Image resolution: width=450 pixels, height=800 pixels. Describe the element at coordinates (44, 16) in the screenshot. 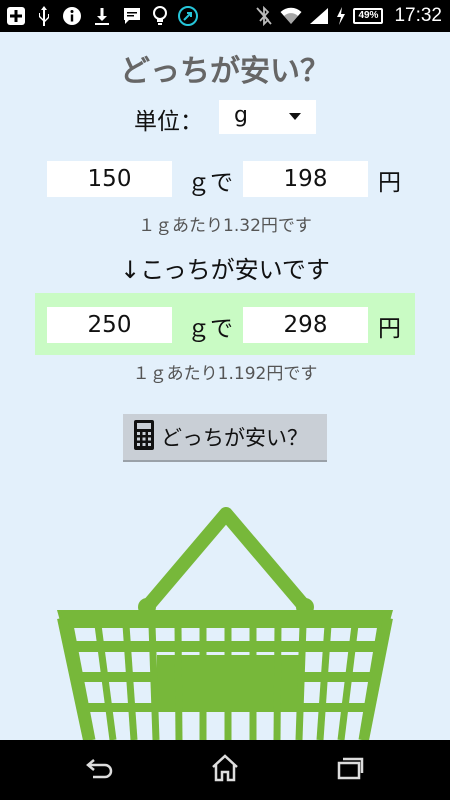

I see `usb-icon` at that location.